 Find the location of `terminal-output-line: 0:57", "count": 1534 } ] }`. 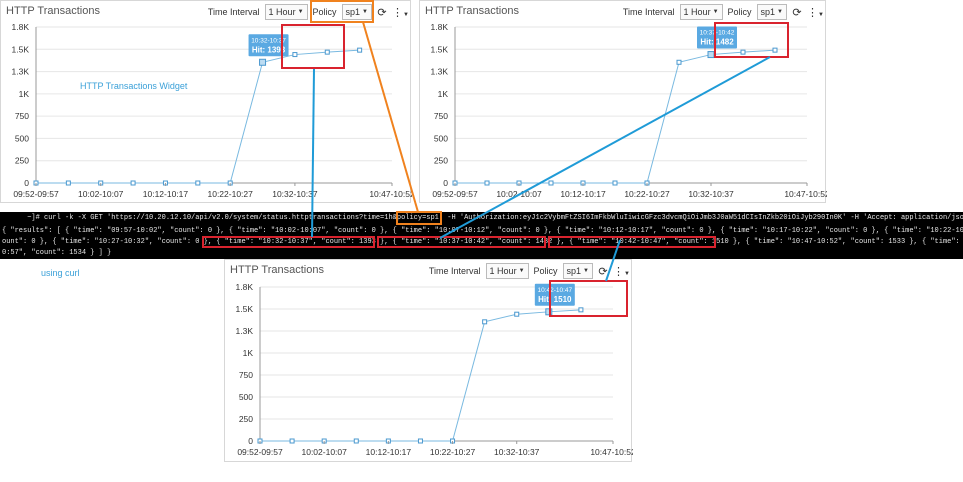

terminal-output-line: 0:57", "count": 1534 } ] } is located at coordinates (57, 253).